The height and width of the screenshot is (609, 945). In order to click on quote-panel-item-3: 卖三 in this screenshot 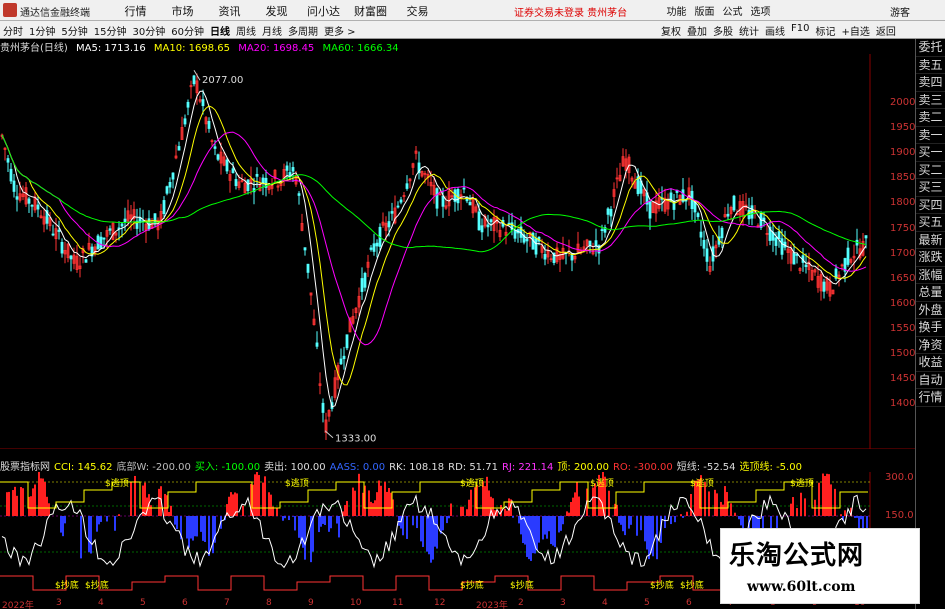, I will do `click(930, 100)`.